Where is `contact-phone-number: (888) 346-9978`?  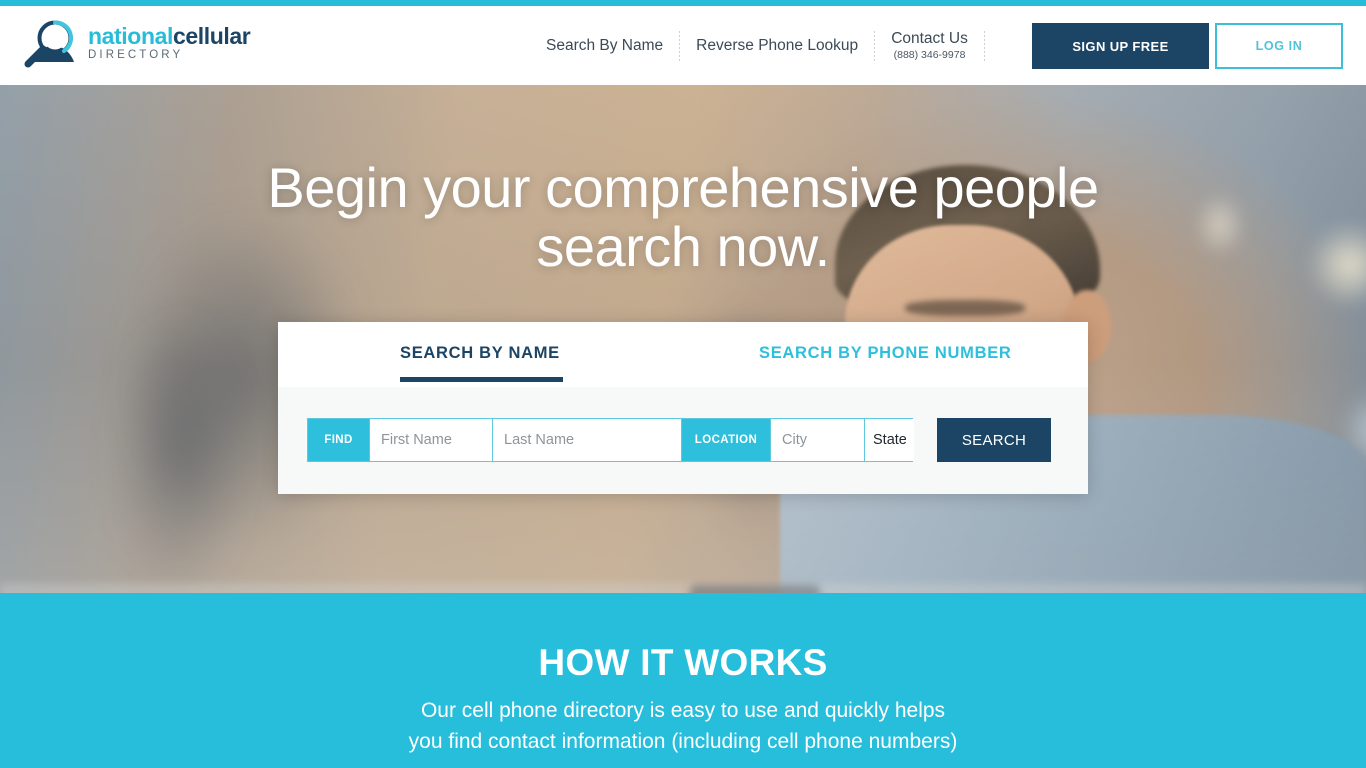 contact-phone-number: (888) 346-9978 is located at coordinates (929, 54).